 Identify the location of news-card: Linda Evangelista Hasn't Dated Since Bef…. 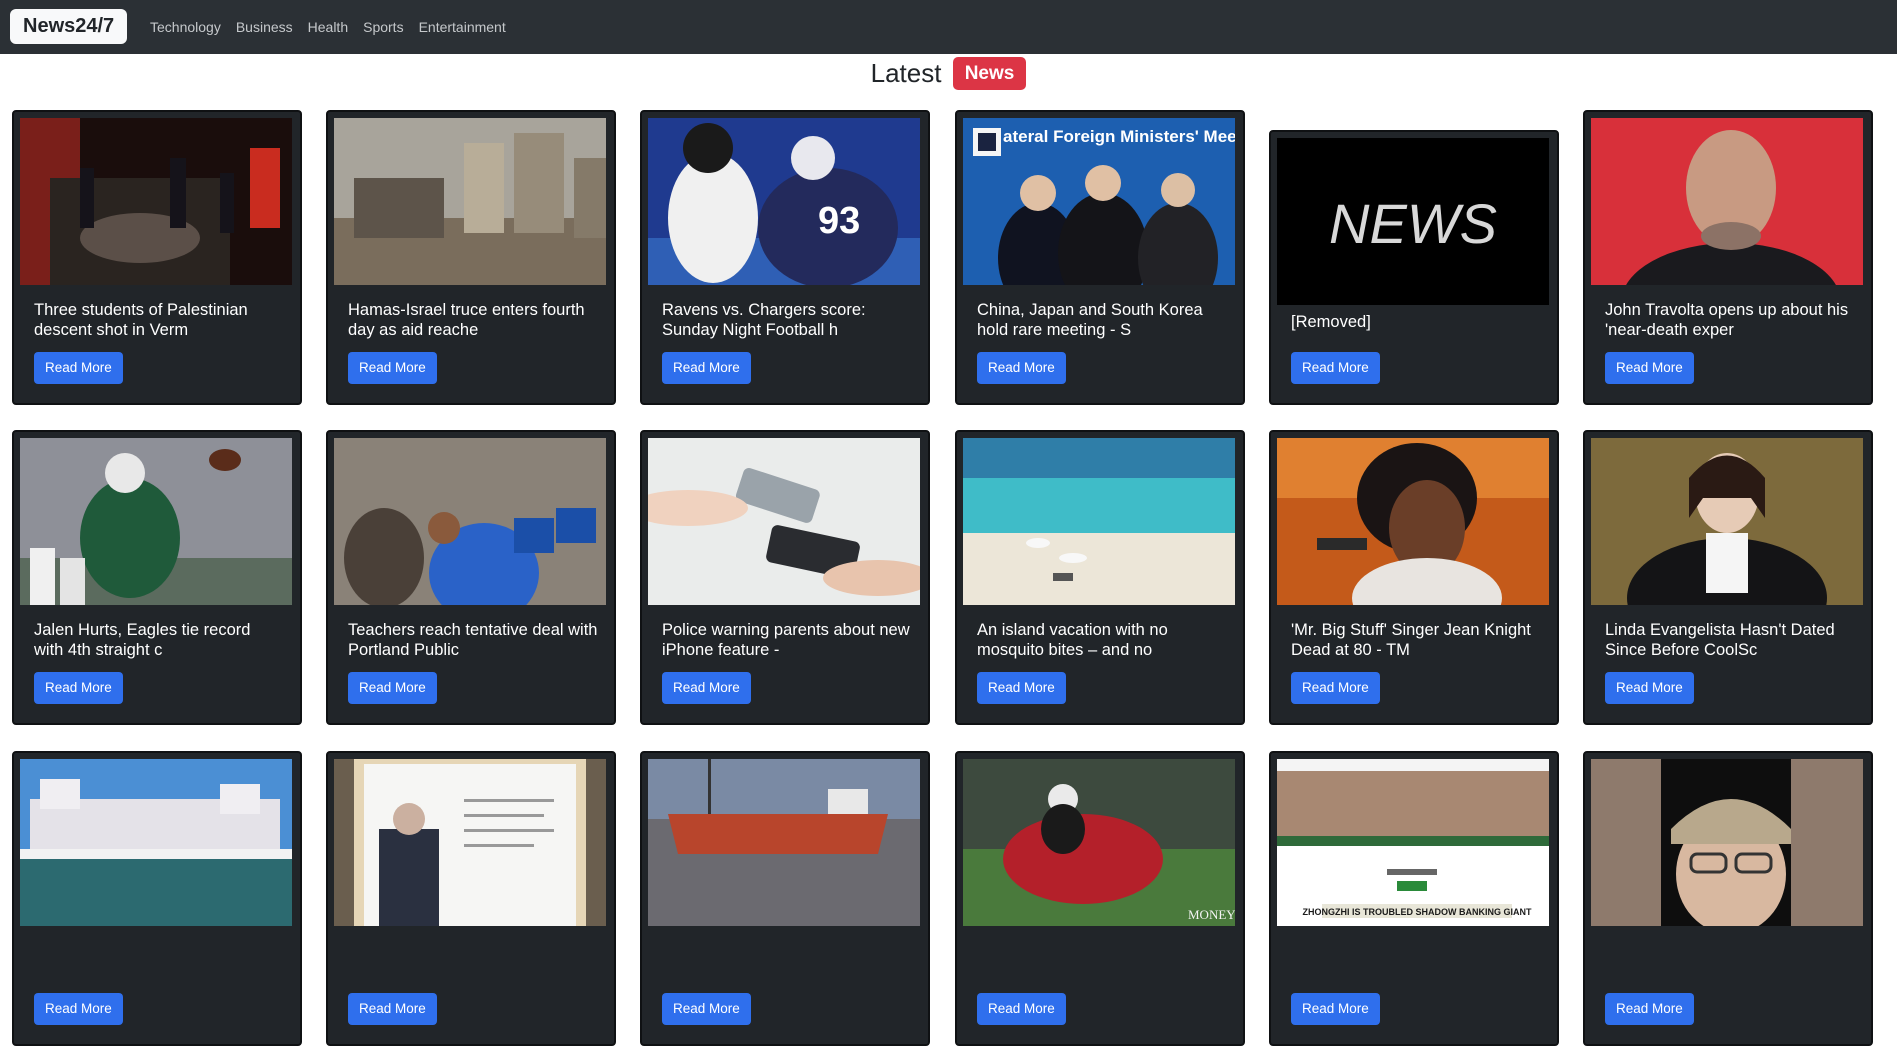
(1728, 577).